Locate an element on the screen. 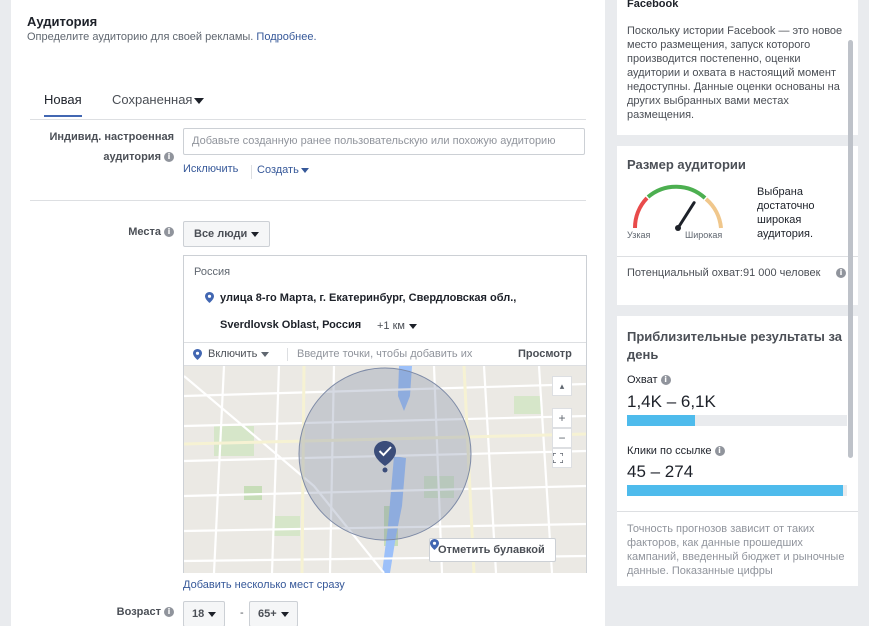  age-label: Возраст is located at coordinates (138, 612).